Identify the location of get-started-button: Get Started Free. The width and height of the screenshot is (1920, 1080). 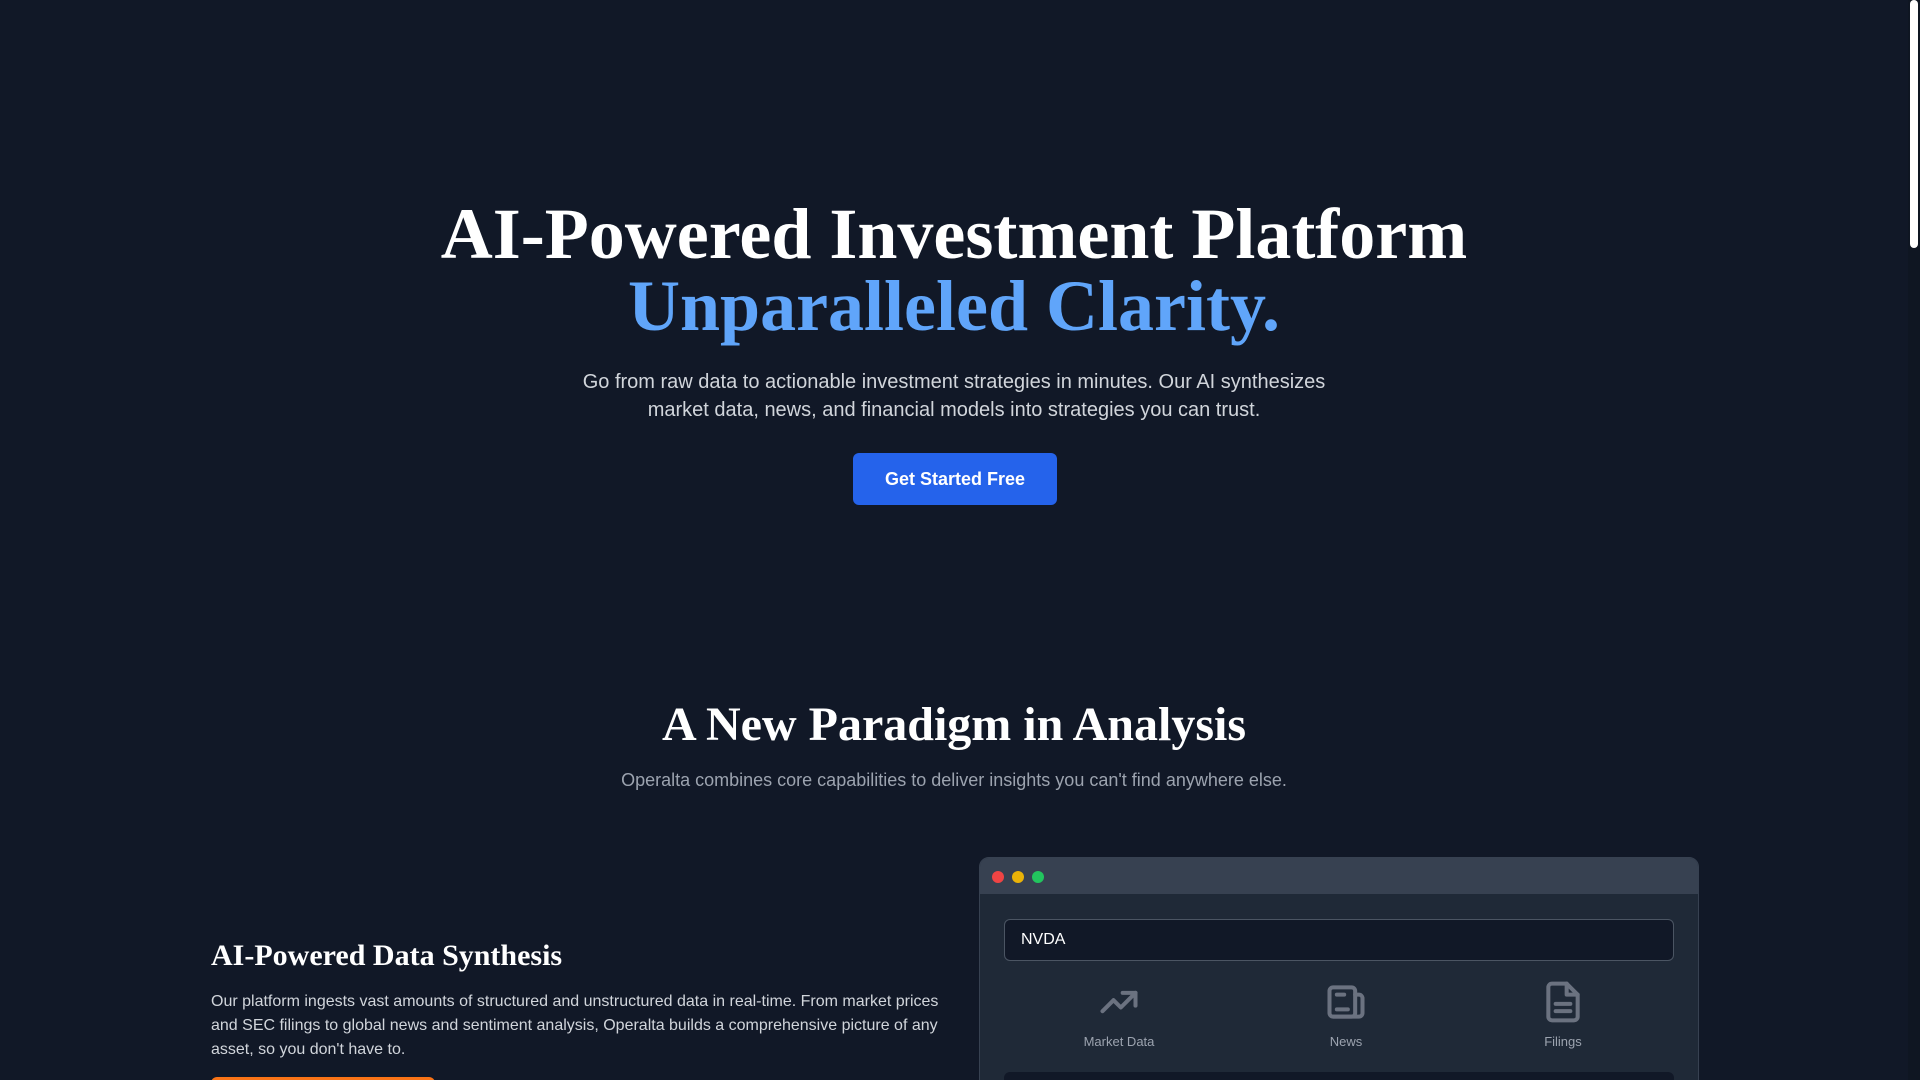
(955, 479).